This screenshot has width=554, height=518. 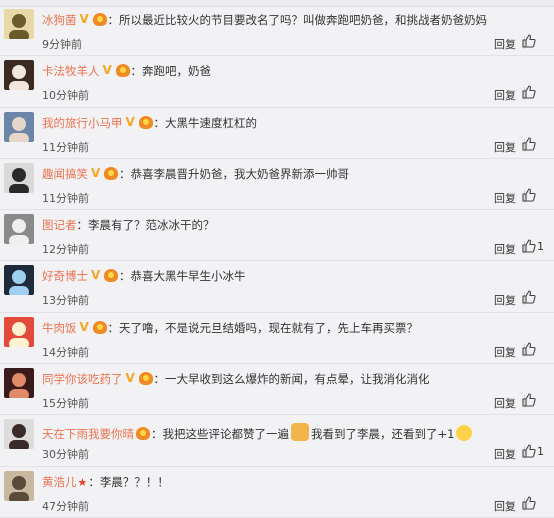 What do you see at coordinates (540, 452) in the screenshot?
I see `like-count: 1` at bounding box center [540, 452].